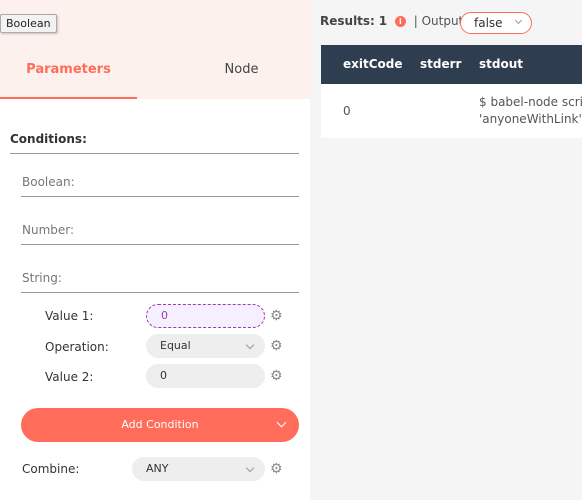  Describe the element at coordinates (347, 21) in the screenshot. I see `results-label: Results:` at that location.